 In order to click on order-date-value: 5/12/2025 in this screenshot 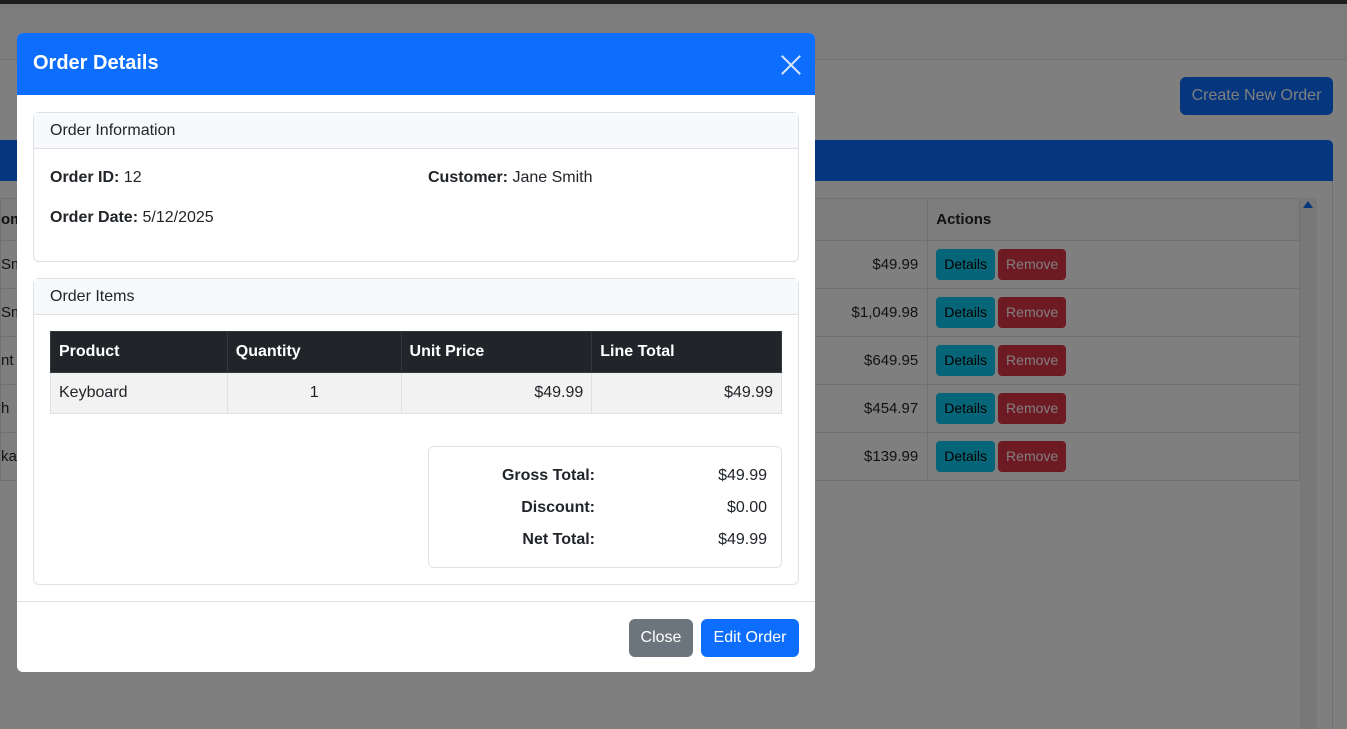, I will do `click(178, 217)`.